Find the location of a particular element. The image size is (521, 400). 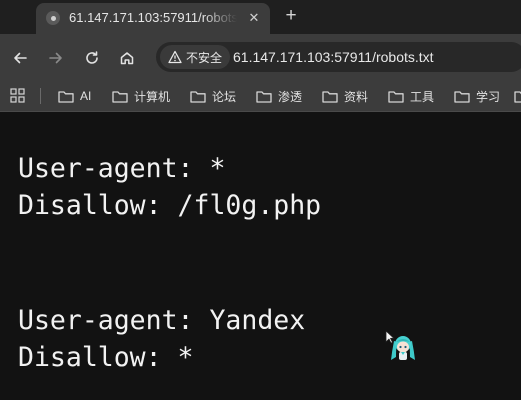

bookmark-label: 计算机 is located at coordinates (152, 96).